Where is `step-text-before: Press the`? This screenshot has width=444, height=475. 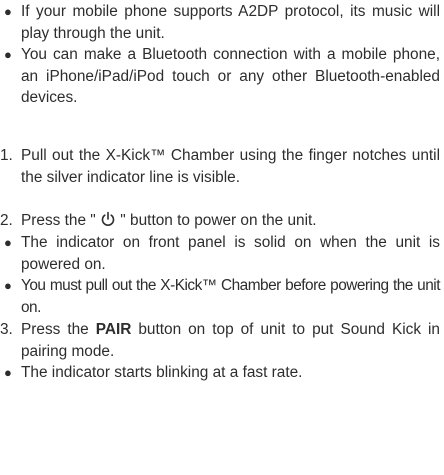 step-text-before: Press the is located at coordinates (58, 329).